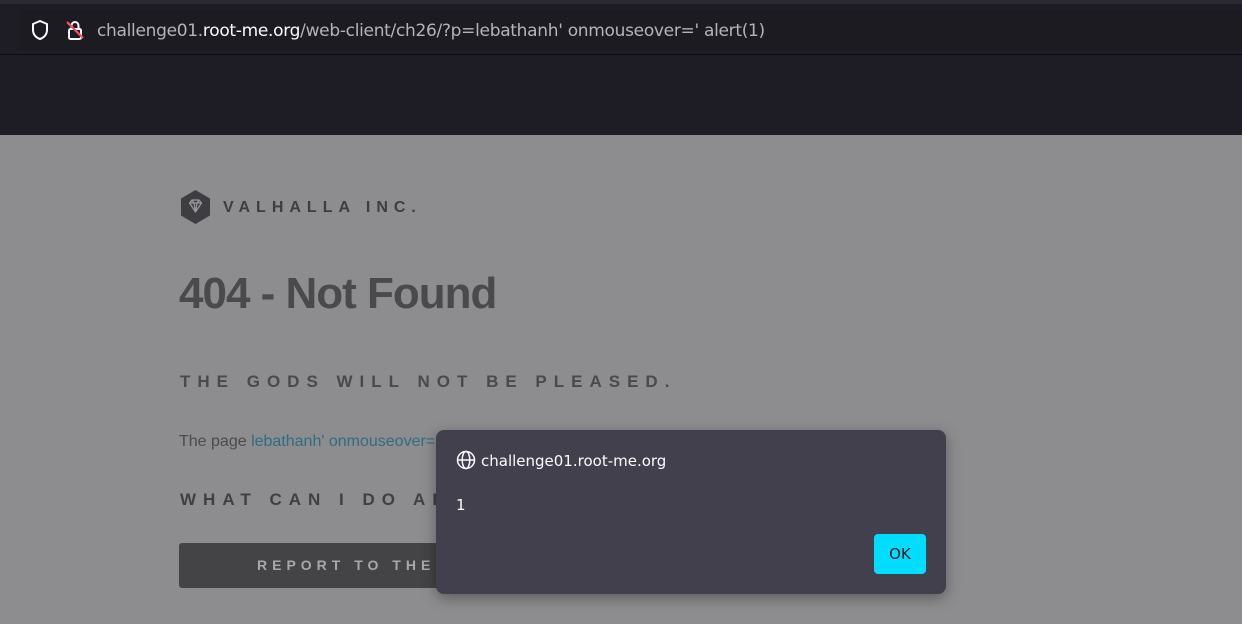 The width and height of the screenshot is (1242, 624). I want to click on page-title: 404 - Not Found, so click(338, 293).